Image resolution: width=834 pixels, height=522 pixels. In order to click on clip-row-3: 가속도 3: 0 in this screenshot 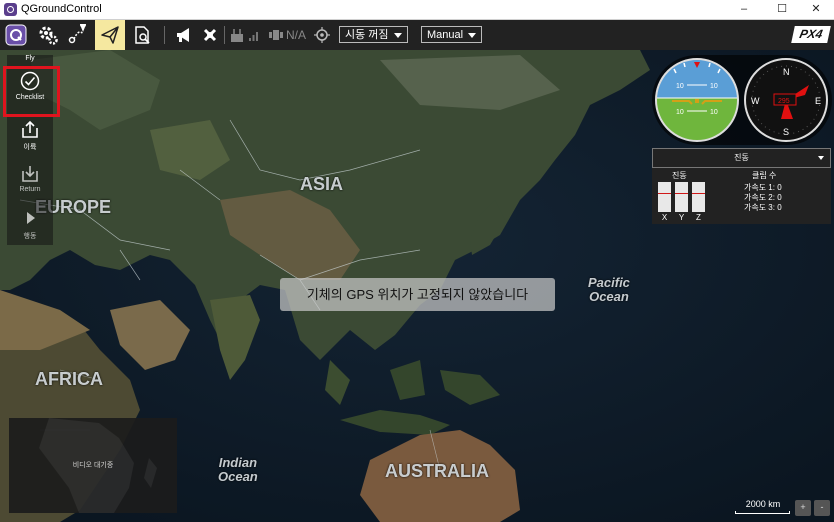, I will do `click(763, 207)`.